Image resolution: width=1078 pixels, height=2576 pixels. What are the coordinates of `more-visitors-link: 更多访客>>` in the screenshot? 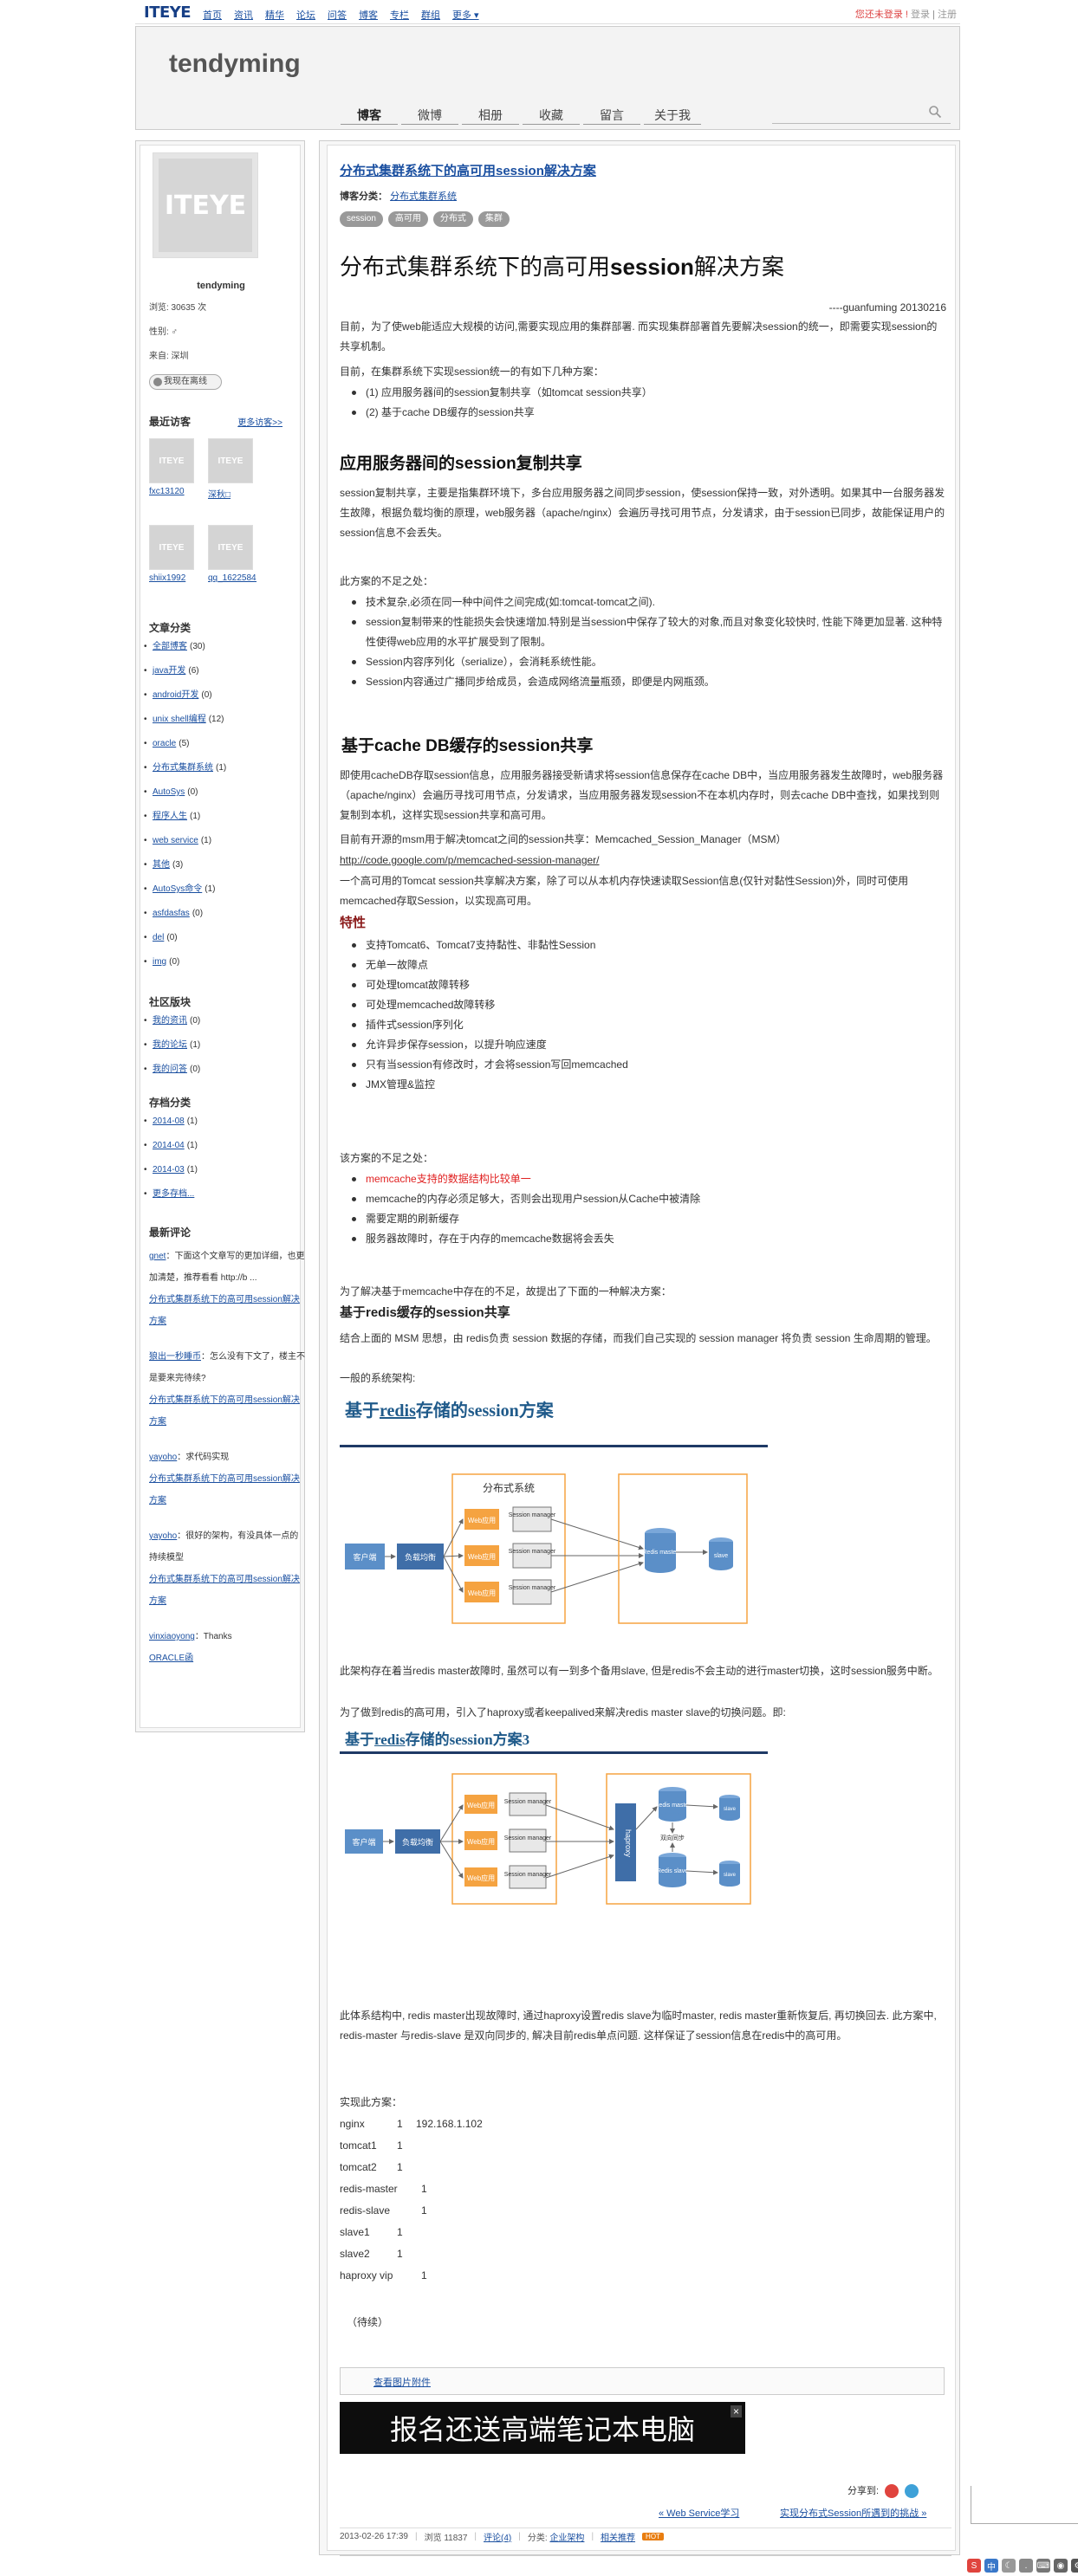 It's located at (259, 421).